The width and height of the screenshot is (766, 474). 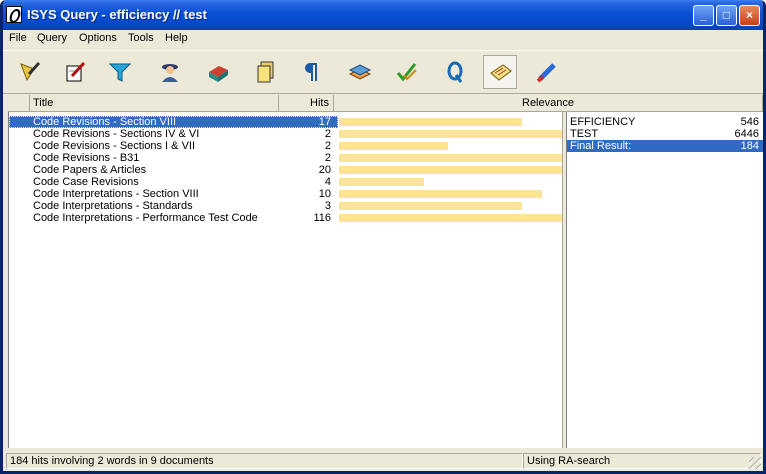 I want to click on table-row: Code Revisions - B31 2, so click(x=285, y=158).